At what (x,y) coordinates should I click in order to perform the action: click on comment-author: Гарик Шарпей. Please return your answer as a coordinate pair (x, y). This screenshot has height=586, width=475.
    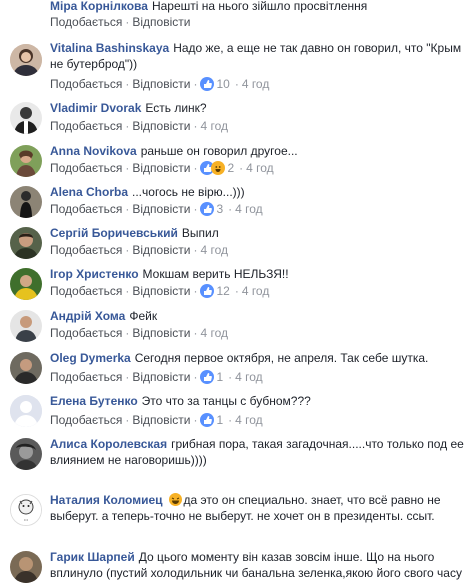
    Looking at the image, I should click on (92, 557).